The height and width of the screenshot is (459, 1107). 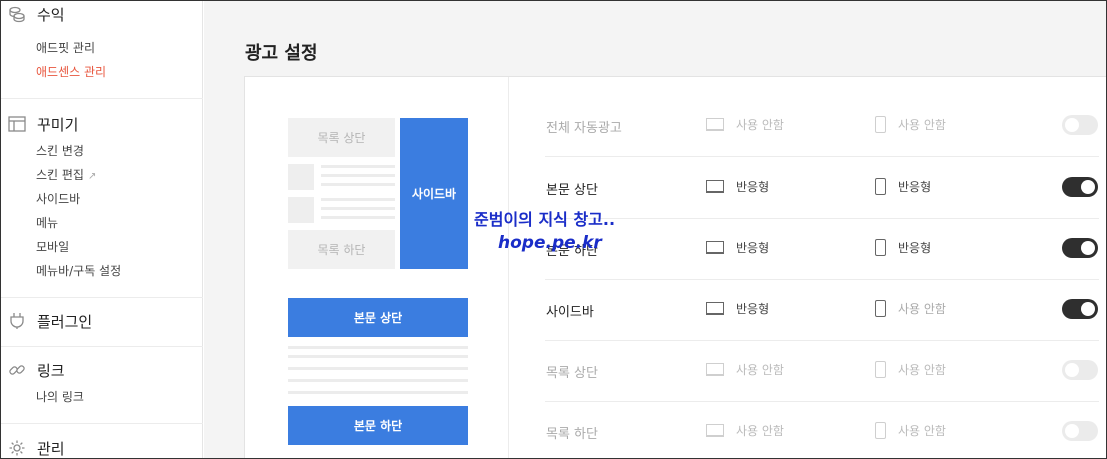 What do you see at coordinates (378, 425) in the screenshot?
I see `preview-body-bottom: 본문 하단` at bounding box center [378, 425].